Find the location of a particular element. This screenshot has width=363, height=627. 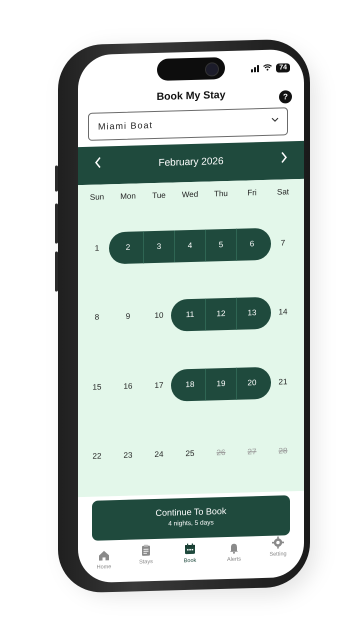

property-select-value: Miami Boat is located at coordinates (126, 126).